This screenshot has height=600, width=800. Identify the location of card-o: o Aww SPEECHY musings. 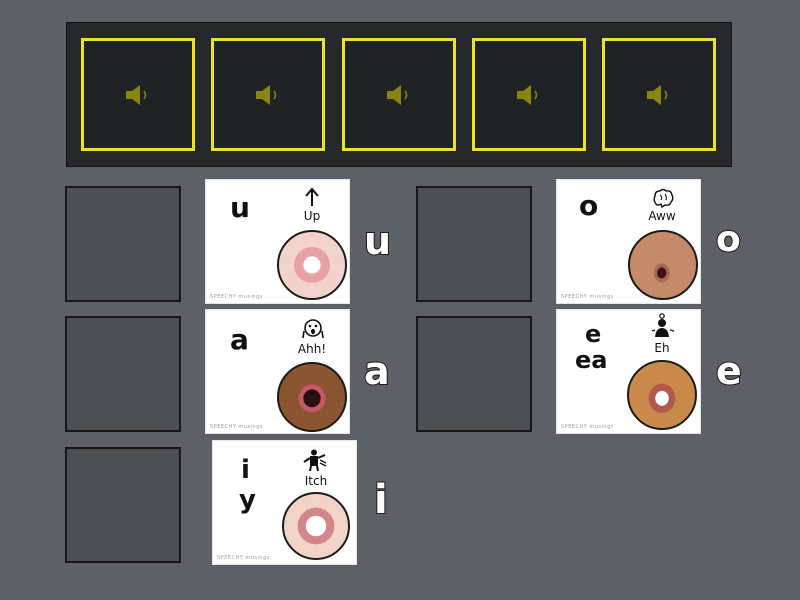
(628, 241).